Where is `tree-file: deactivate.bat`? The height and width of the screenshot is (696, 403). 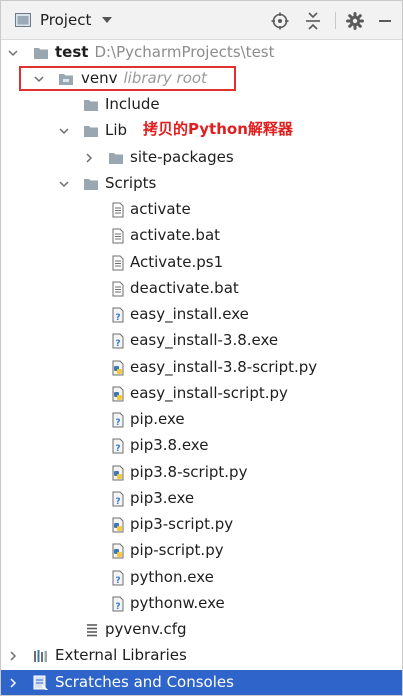 tree-file: deactivate.bat is located at coordinates (201, 289).